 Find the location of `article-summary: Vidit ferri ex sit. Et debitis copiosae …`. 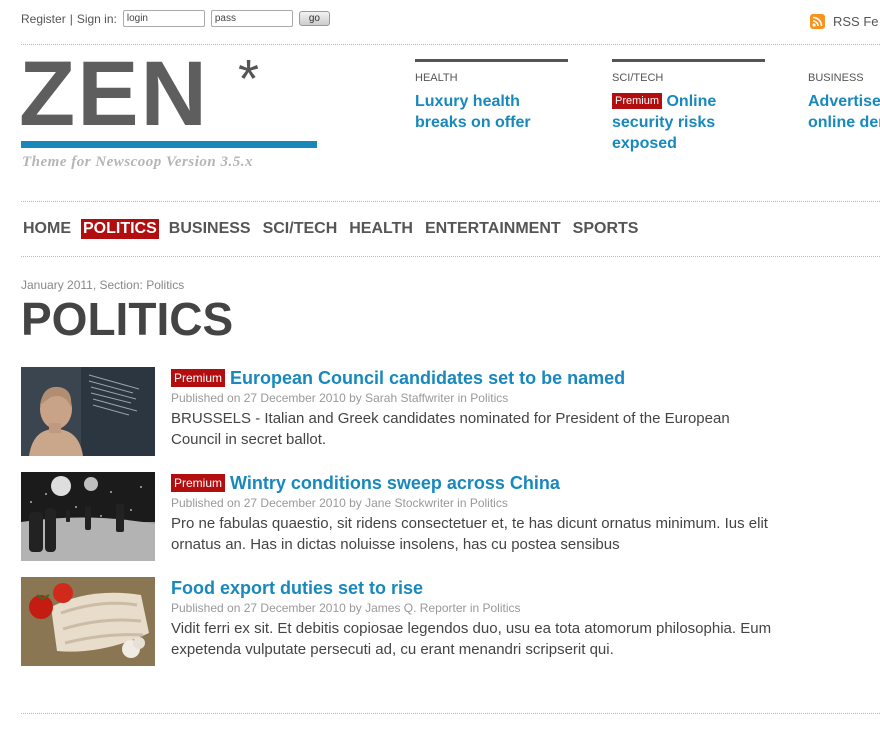

article-summary: Vidit ferri ex sit. Et debitis copiosae … is located at coordinates (471, 639).